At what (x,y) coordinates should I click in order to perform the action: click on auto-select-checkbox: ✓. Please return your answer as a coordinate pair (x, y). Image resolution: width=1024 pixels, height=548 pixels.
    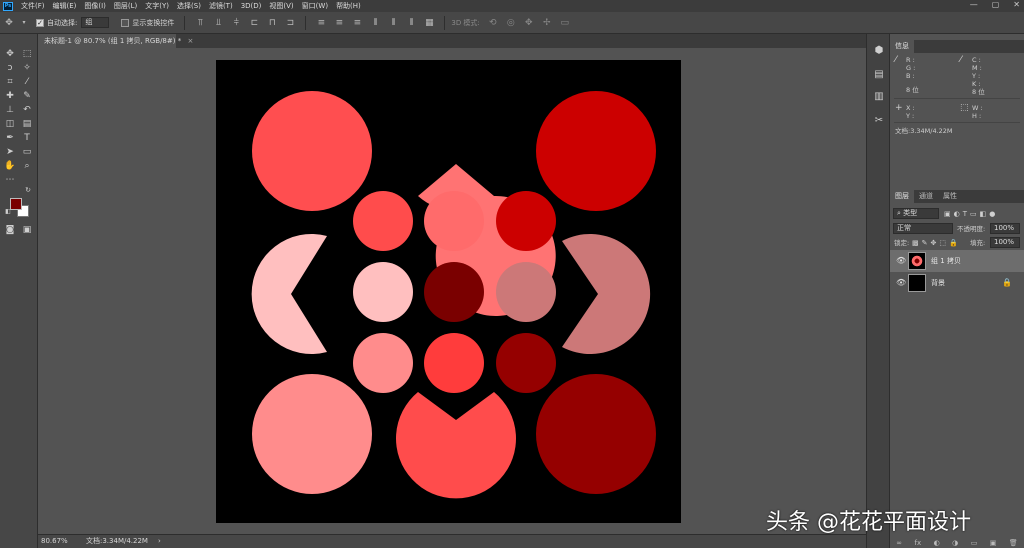
    Looking at the image, I should click on (40, 22).